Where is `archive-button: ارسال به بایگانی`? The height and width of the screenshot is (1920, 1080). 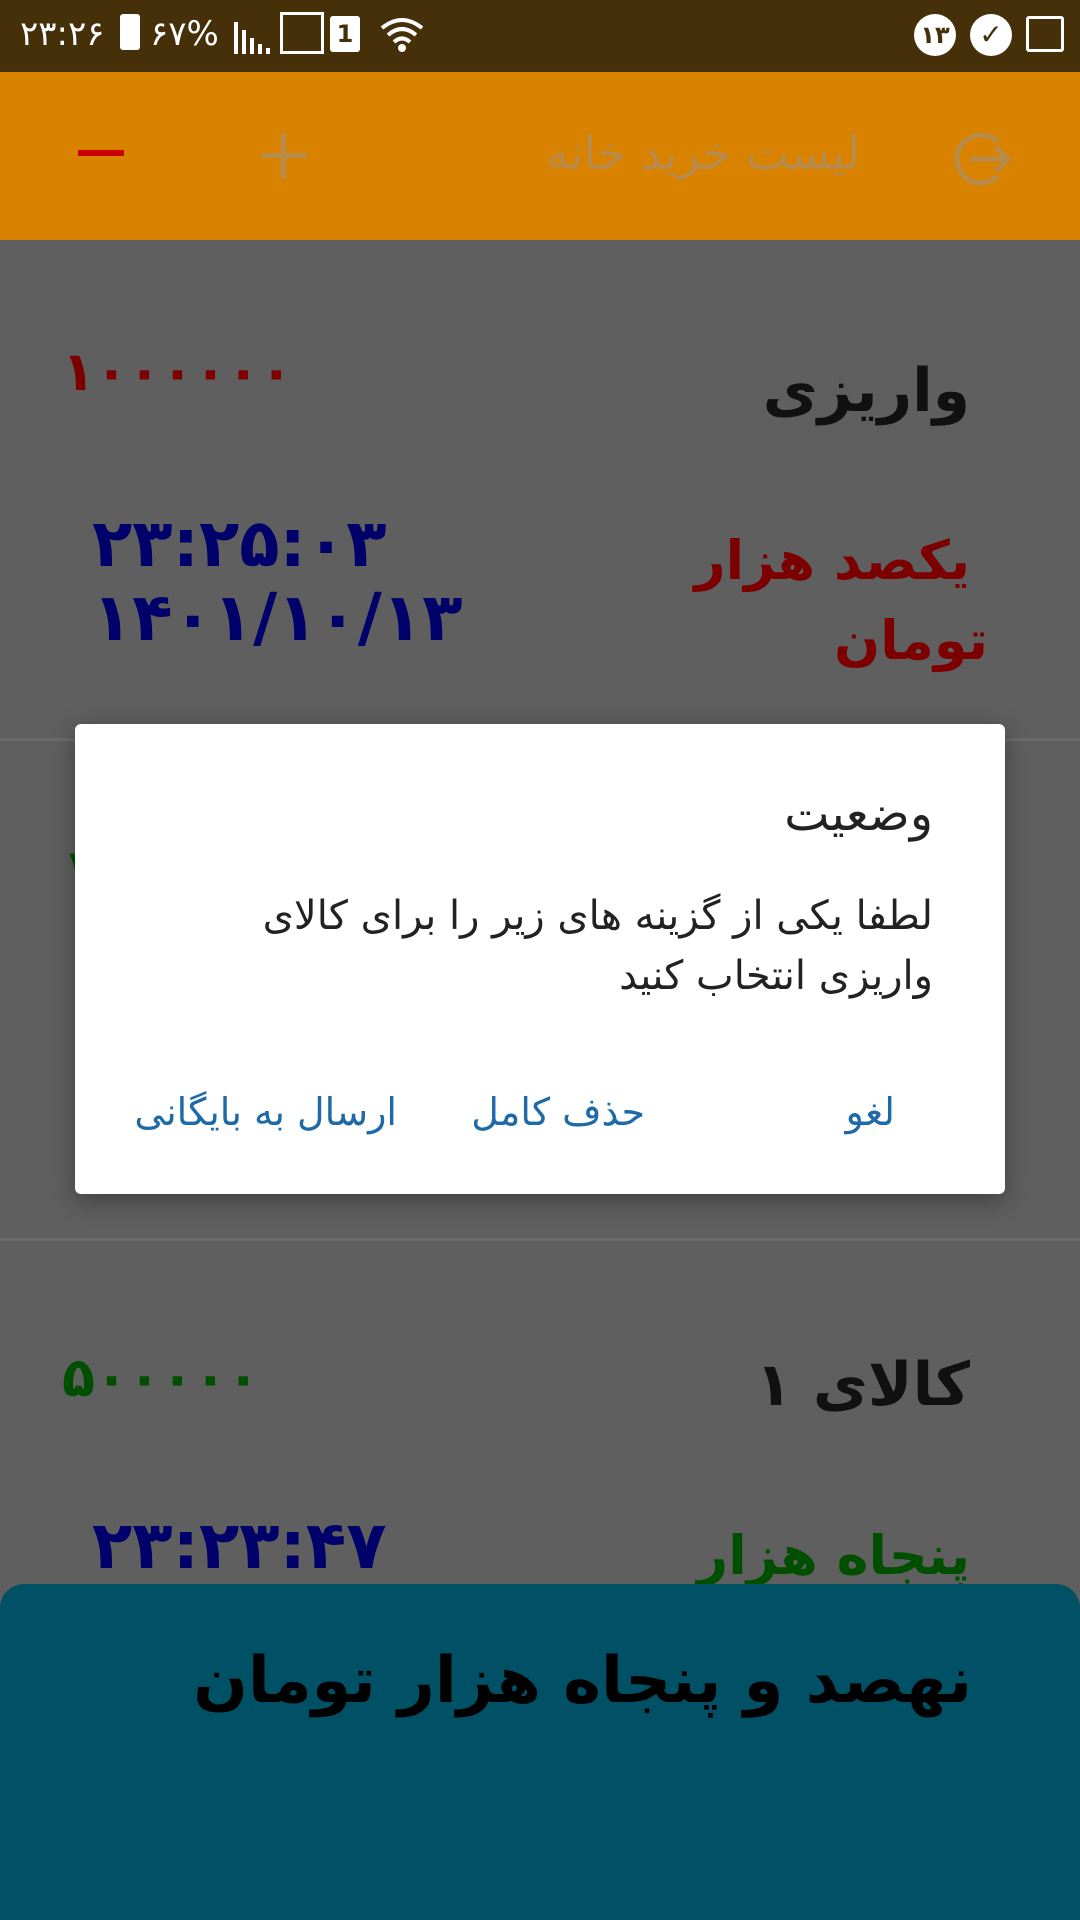
archive-button: ارسال به بایگانی is located at coordinates (265, 1112).